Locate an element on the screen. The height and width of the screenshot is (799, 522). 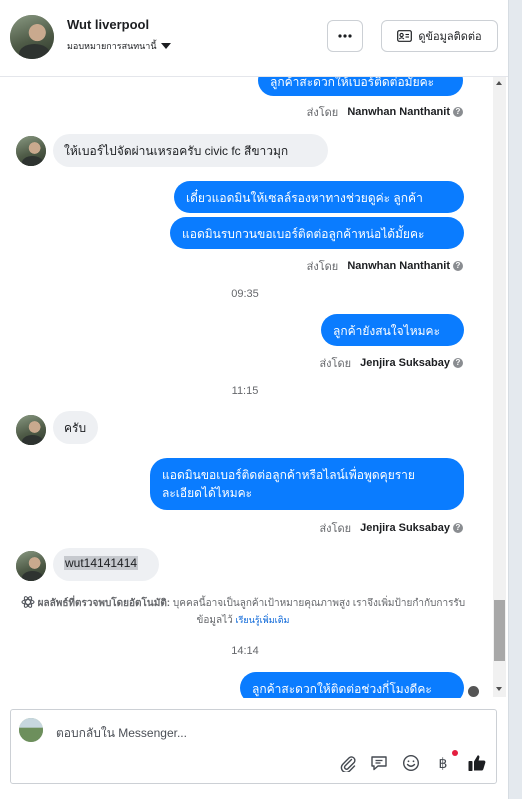
payment-button: ฿ is located at coordinates (443, 763).